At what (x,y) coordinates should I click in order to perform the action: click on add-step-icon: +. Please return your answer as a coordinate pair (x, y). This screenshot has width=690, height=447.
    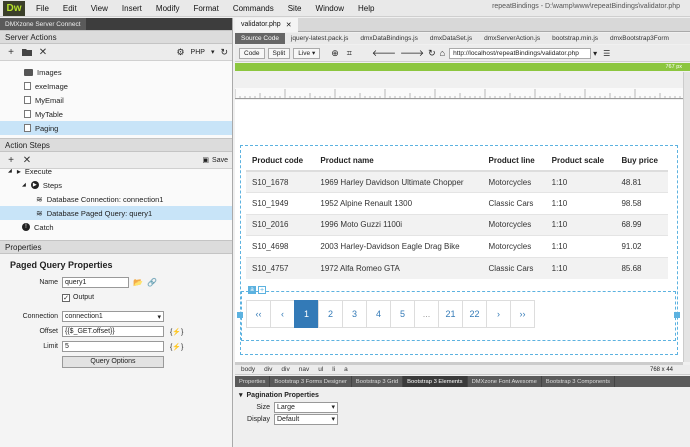
    Looking at the image, I should click on (11, 160).